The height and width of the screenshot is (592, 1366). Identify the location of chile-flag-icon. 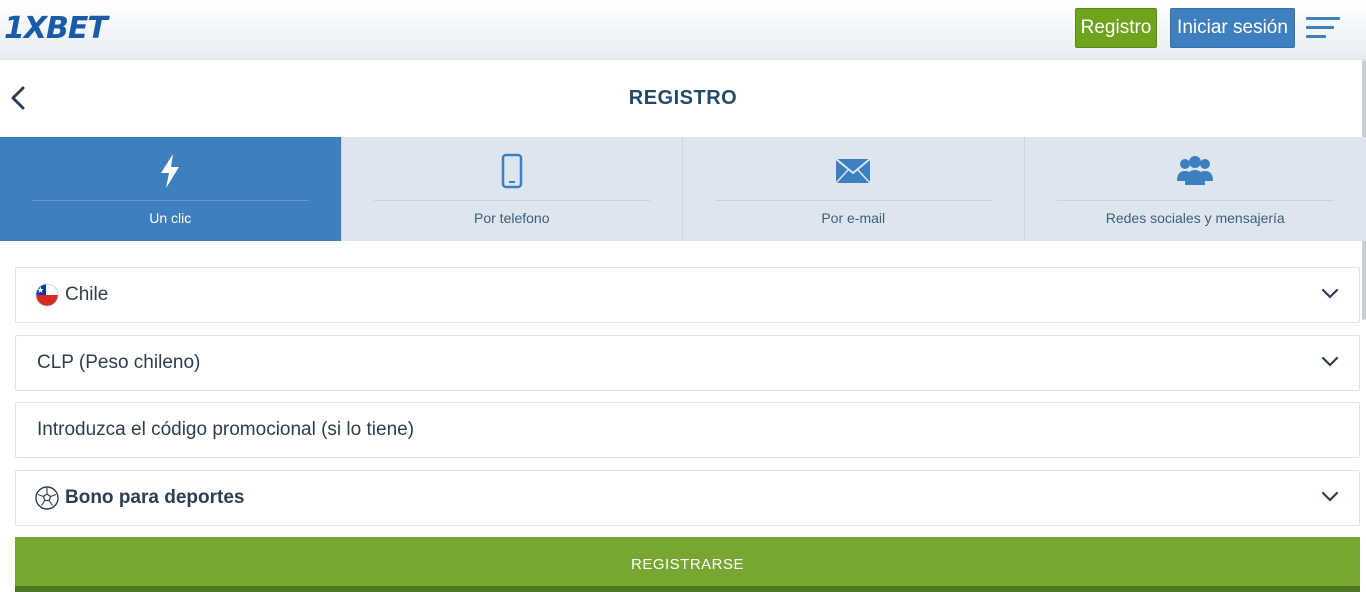
(47, 295).